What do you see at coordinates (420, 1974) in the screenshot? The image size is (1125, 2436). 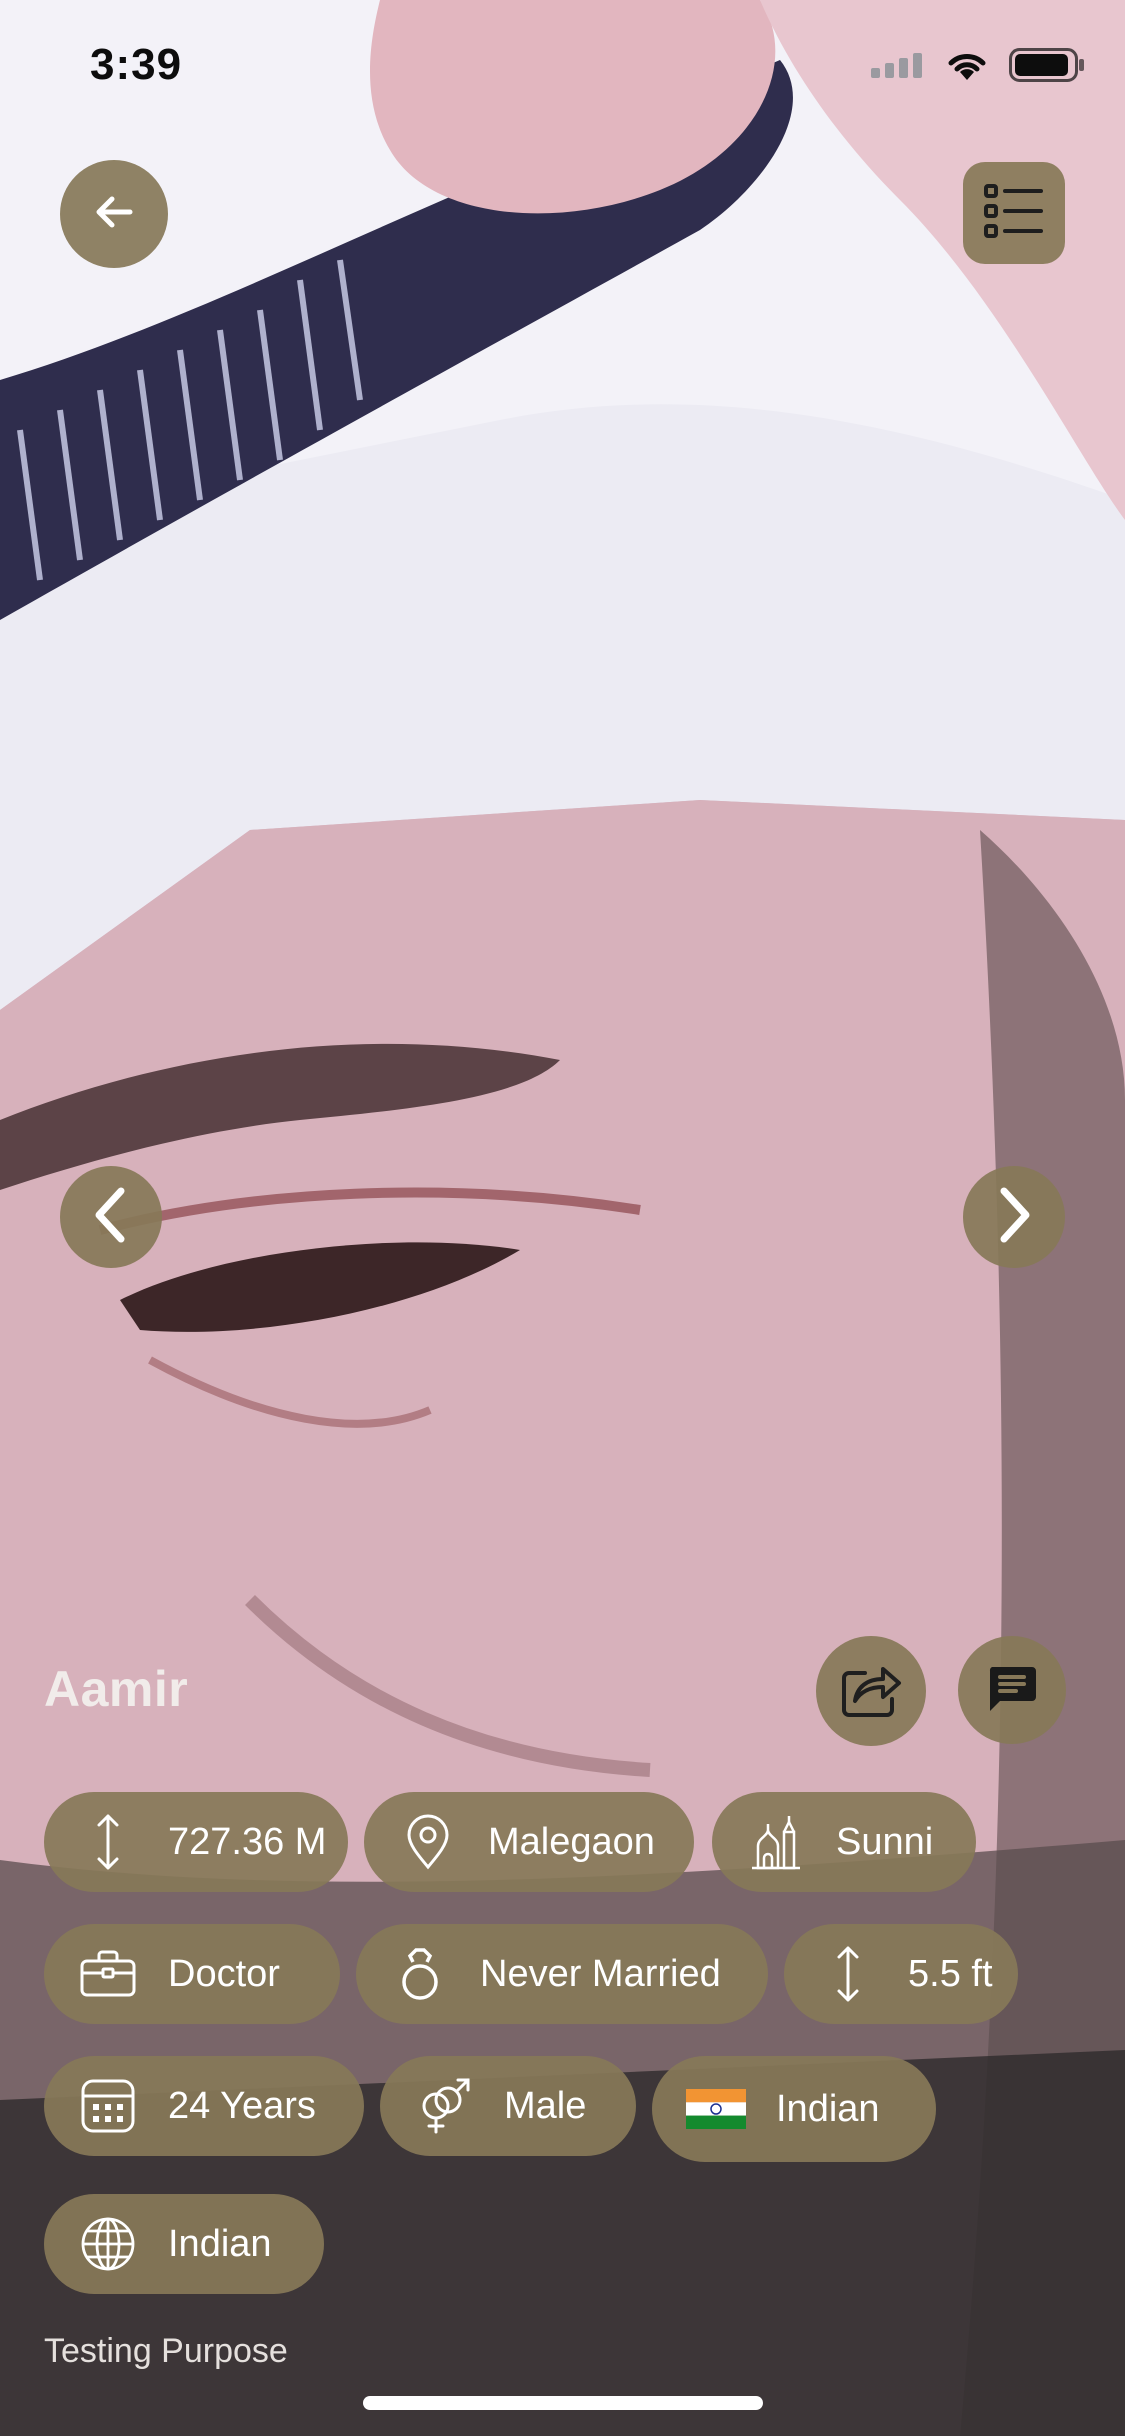 I see `ring-icon` at bounding box center [420, 1974].